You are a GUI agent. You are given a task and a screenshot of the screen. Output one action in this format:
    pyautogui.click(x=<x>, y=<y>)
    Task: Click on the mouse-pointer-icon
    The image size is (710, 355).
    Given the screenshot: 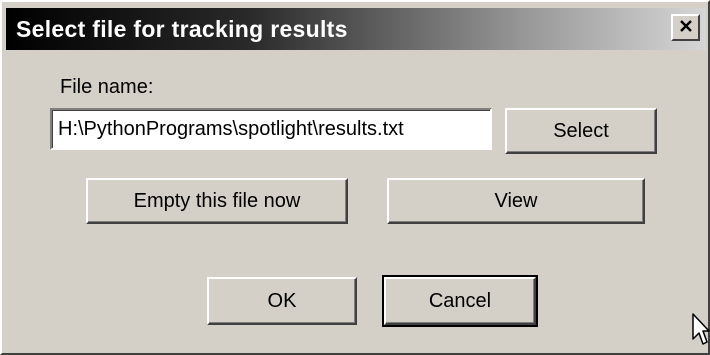 What is the action you would take?
    pyautogui.click(x=701, y=329)
    